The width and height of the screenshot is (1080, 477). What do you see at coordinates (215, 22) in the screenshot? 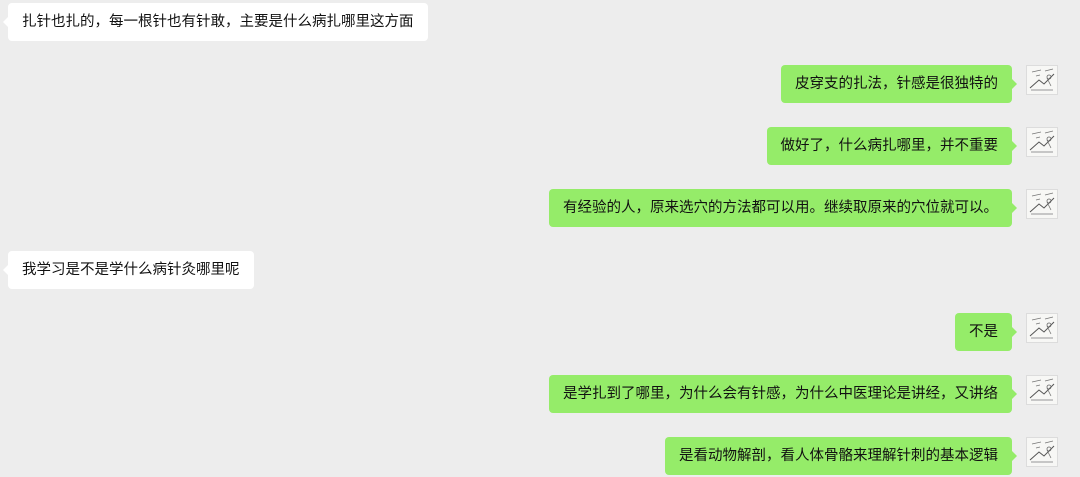
I see `message-bubble: 扎针也扎的，每一根针也有针敢，主要是什么病扎哪里这方面` at bounding box center [215, 22].